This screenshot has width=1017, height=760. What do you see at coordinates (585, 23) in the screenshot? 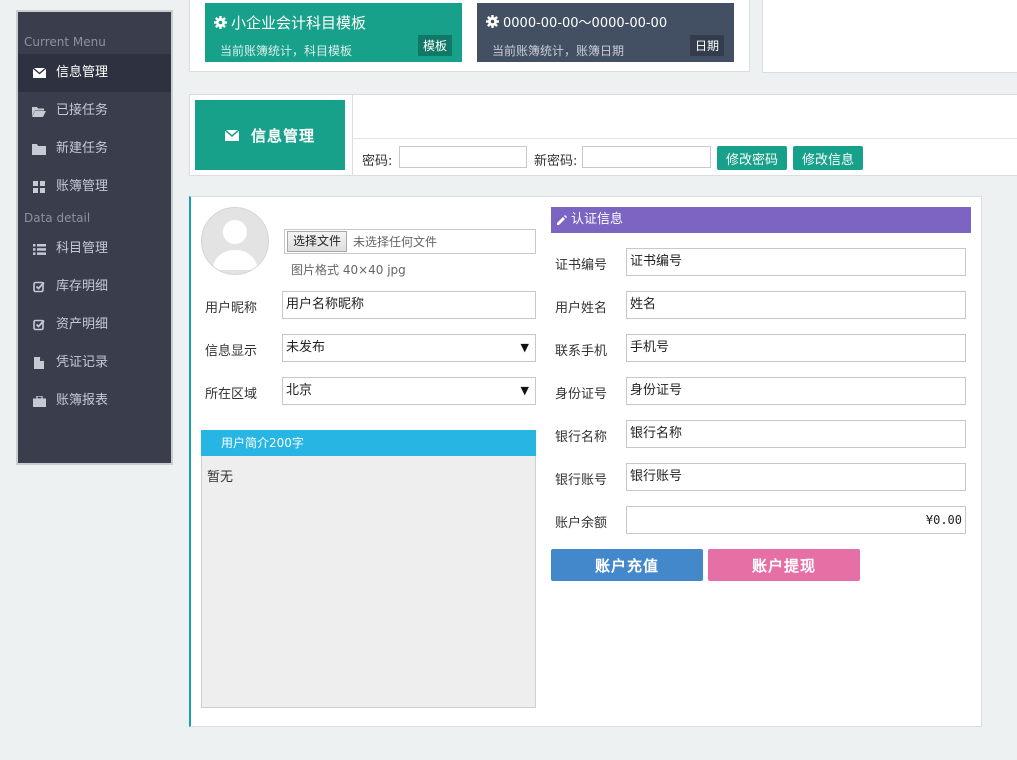
I see `card-title: 0000-00-00〜0000-00-00` at bounding box center [585, 23].